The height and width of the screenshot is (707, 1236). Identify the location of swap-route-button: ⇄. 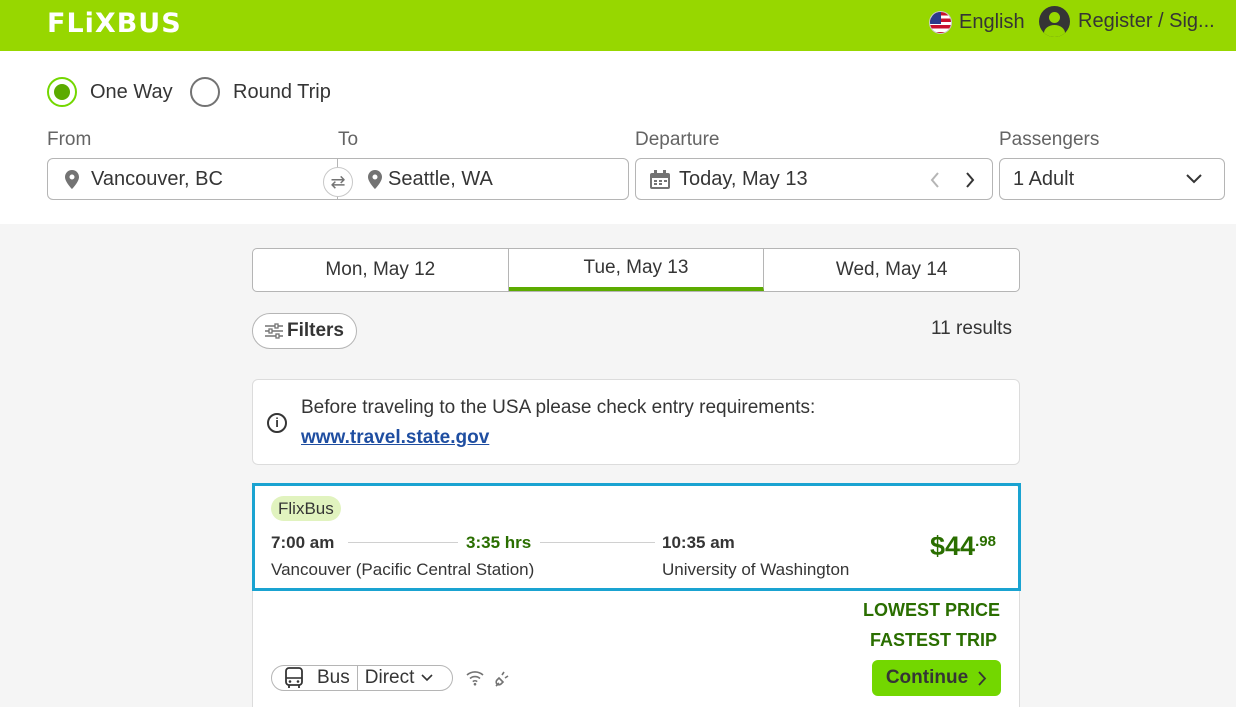
(338, 182).